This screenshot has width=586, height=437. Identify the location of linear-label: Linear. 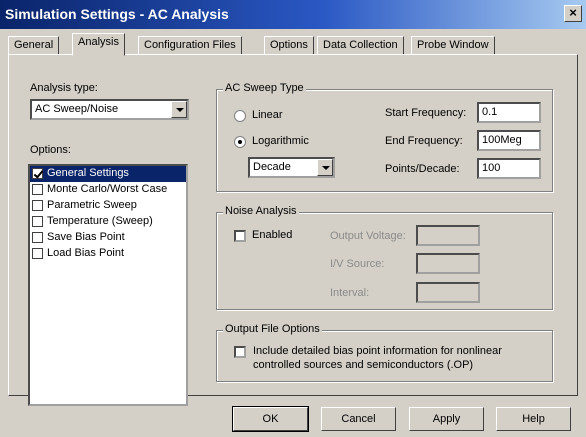
(267, 115).